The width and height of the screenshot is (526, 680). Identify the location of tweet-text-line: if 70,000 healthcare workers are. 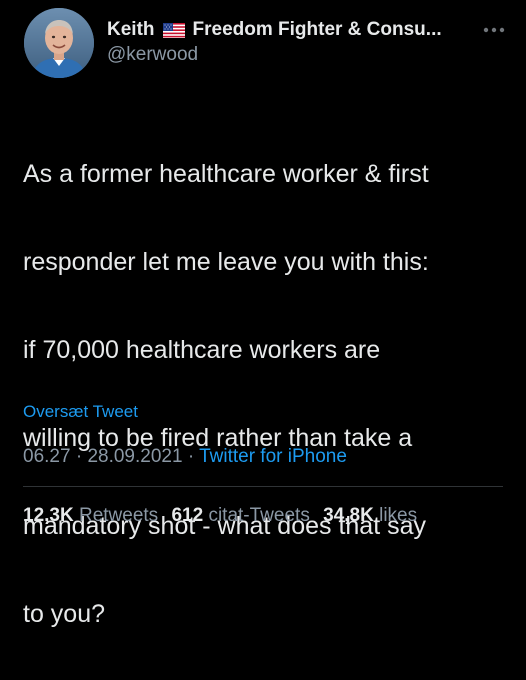
(202, 350).